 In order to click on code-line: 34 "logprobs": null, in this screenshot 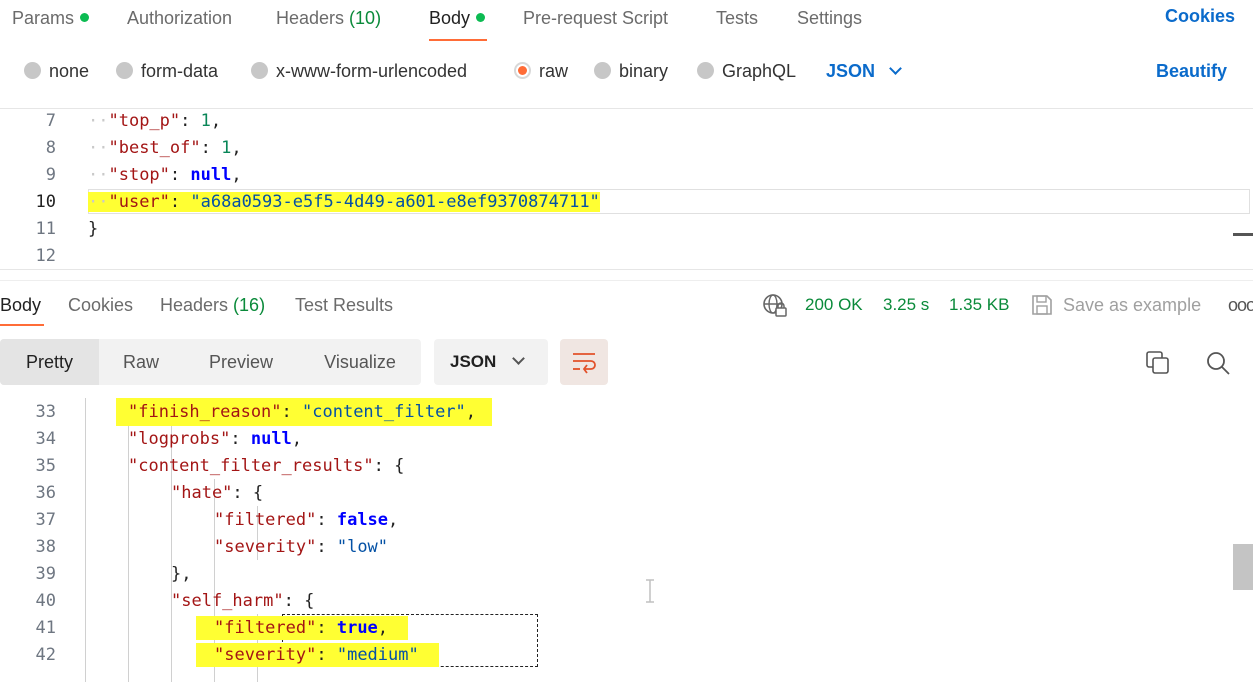, I will do `click(626, 439)`.